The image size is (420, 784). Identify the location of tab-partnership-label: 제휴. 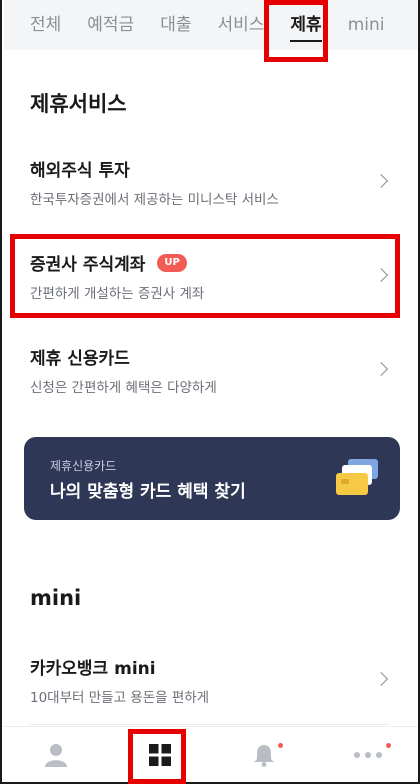
(306, 25).